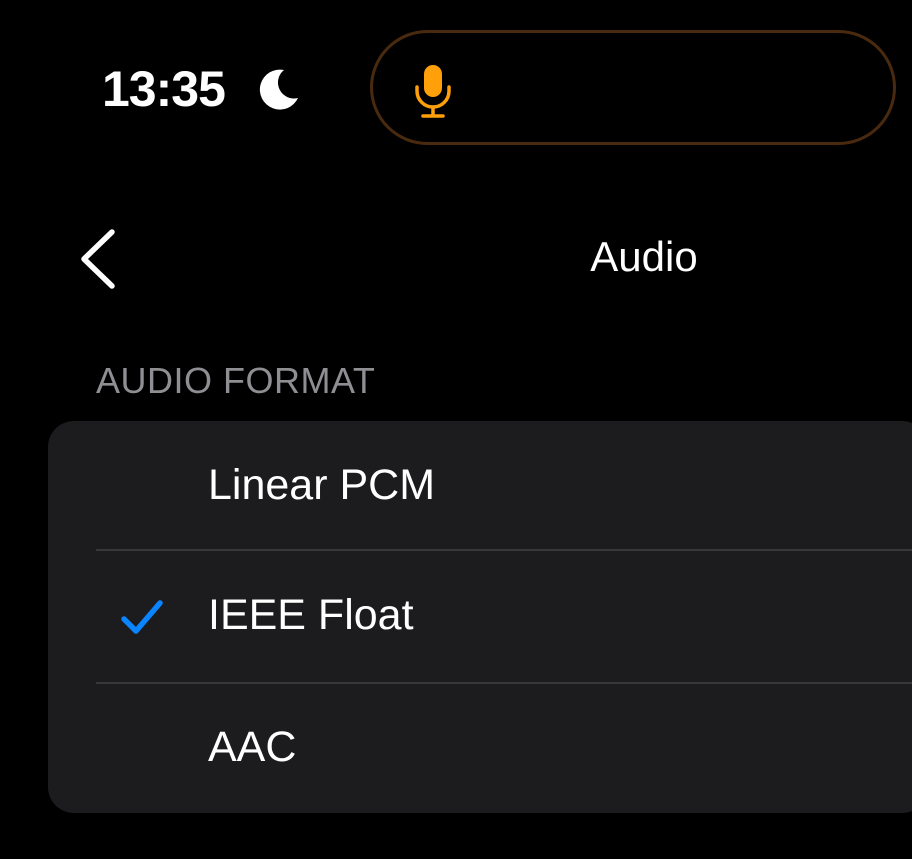 This screenshot has height=859, width=912. Describe the element at coordinates (278, 89) in the screenshot. I see `moon-icon` at that location.